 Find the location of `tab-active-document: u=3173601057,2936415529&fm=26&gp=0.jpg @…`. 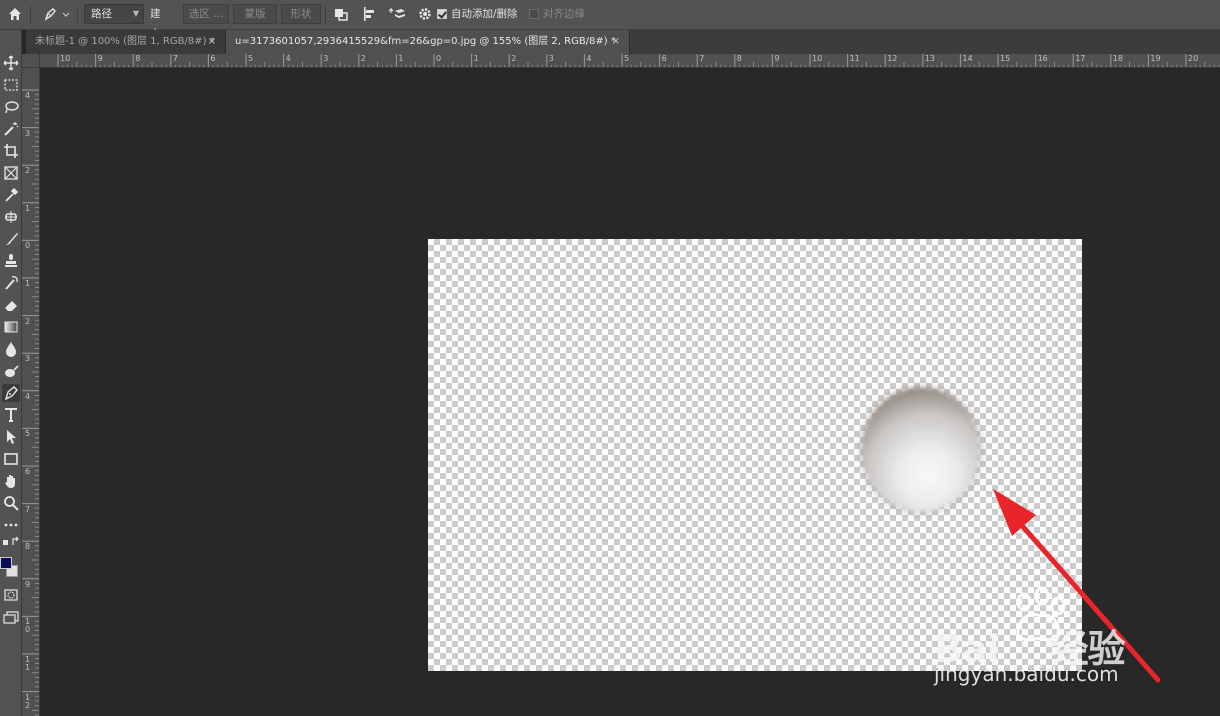

tab-active-document: u=3173601057,2936415529&fm=26&gp=0.jpg @… is located at coordinates (428, 42).